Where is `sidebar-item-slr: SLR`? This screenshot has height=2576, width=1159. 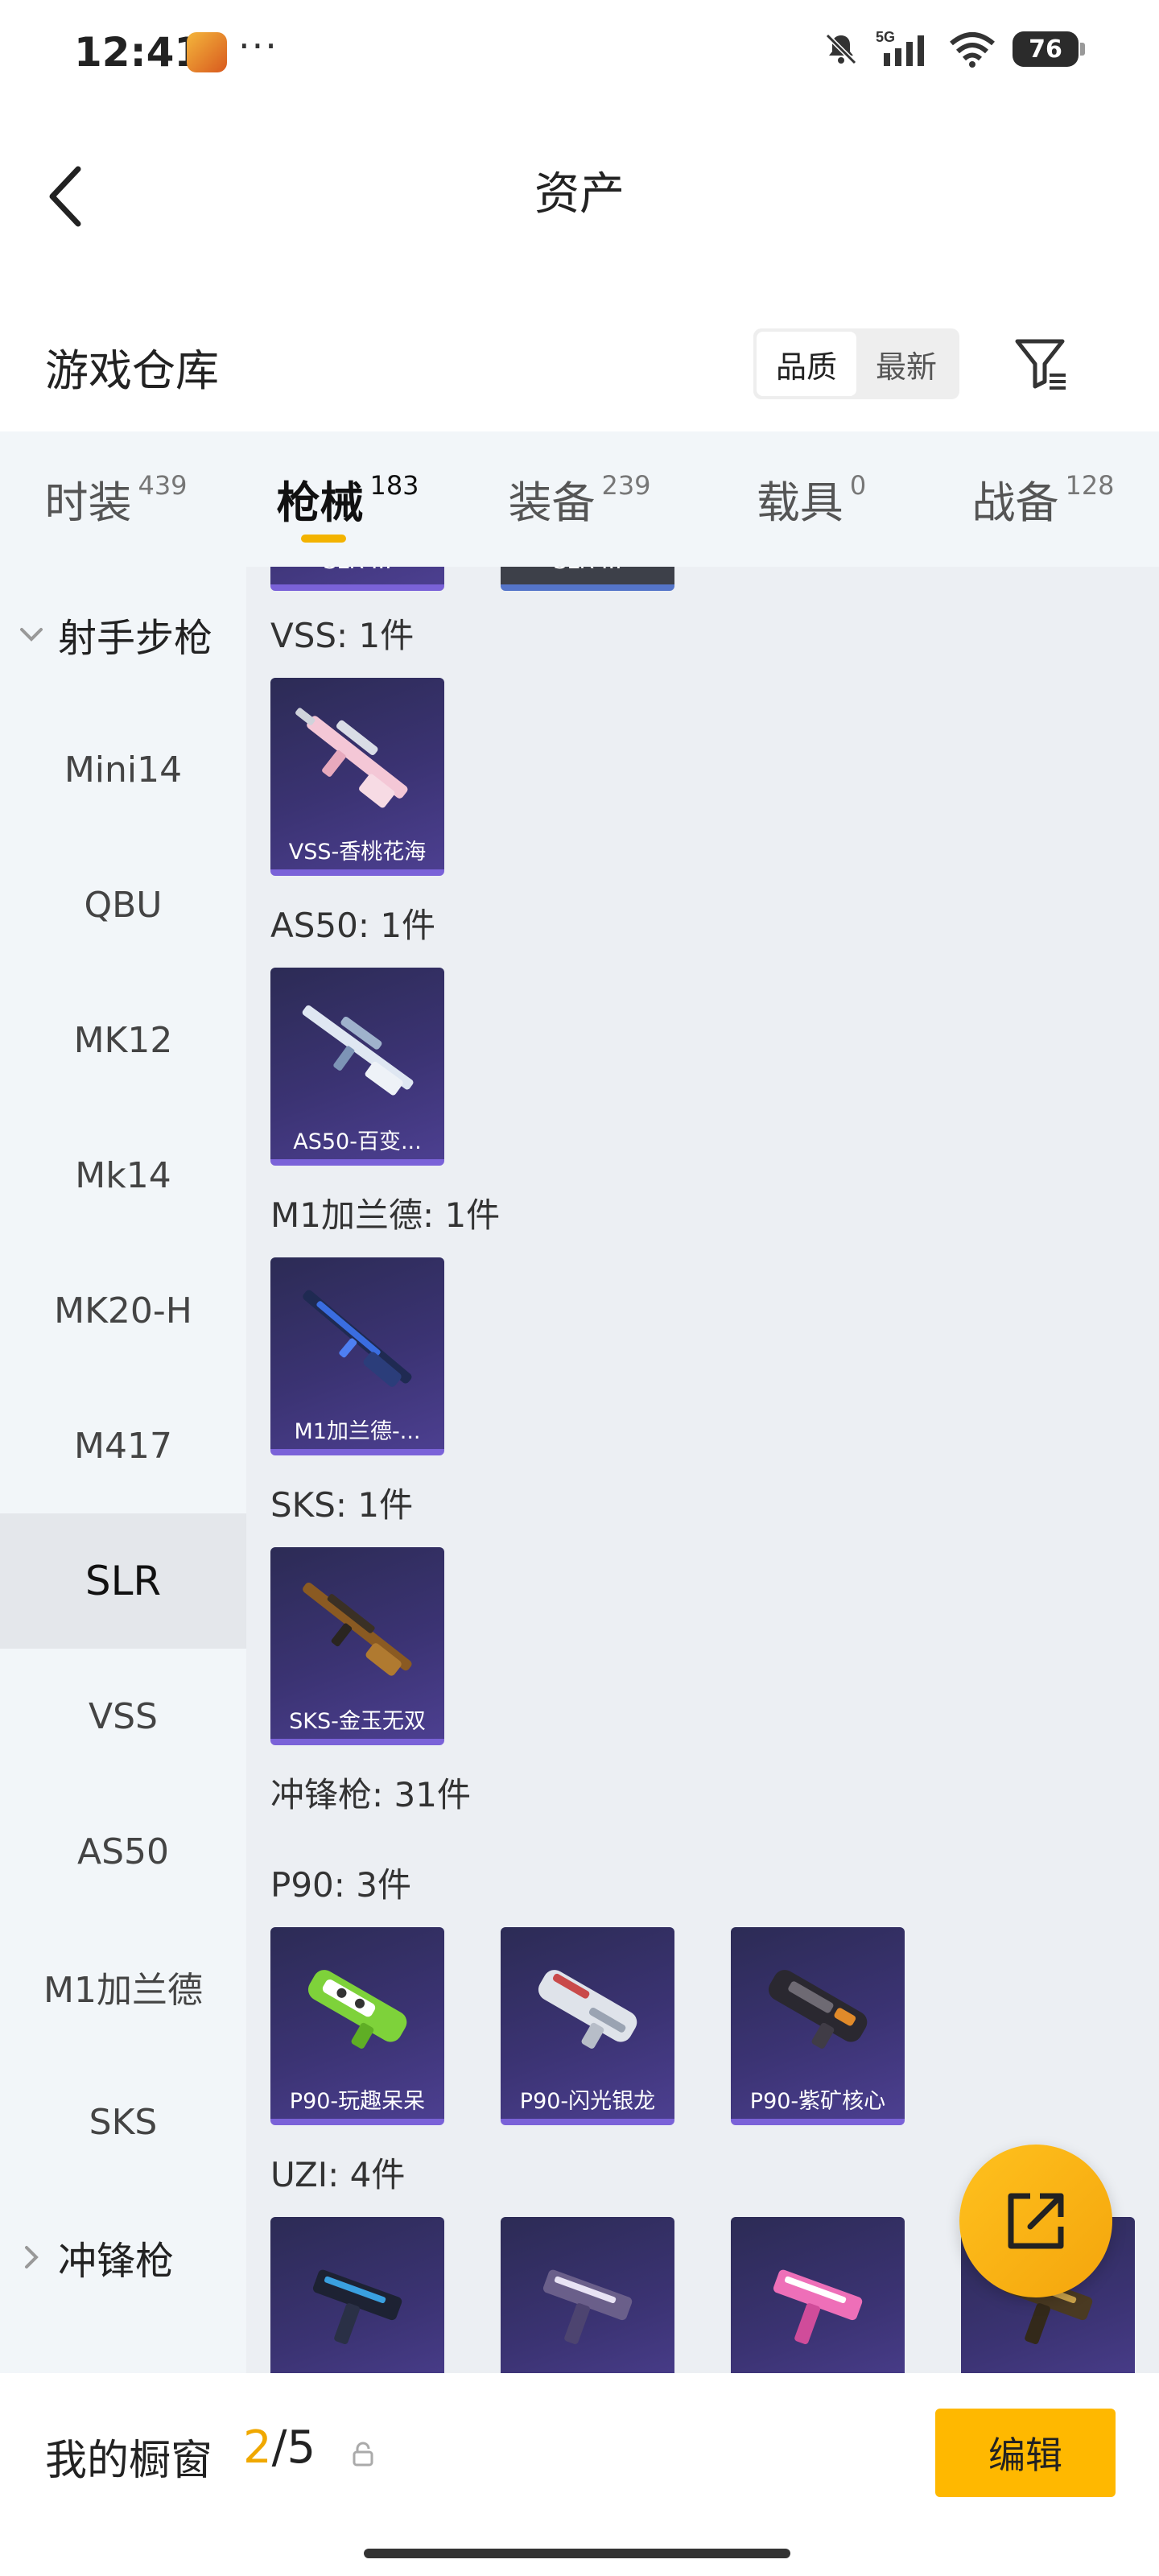
sidebar-item-slr: SLR is located at coordinates (123, 1581).